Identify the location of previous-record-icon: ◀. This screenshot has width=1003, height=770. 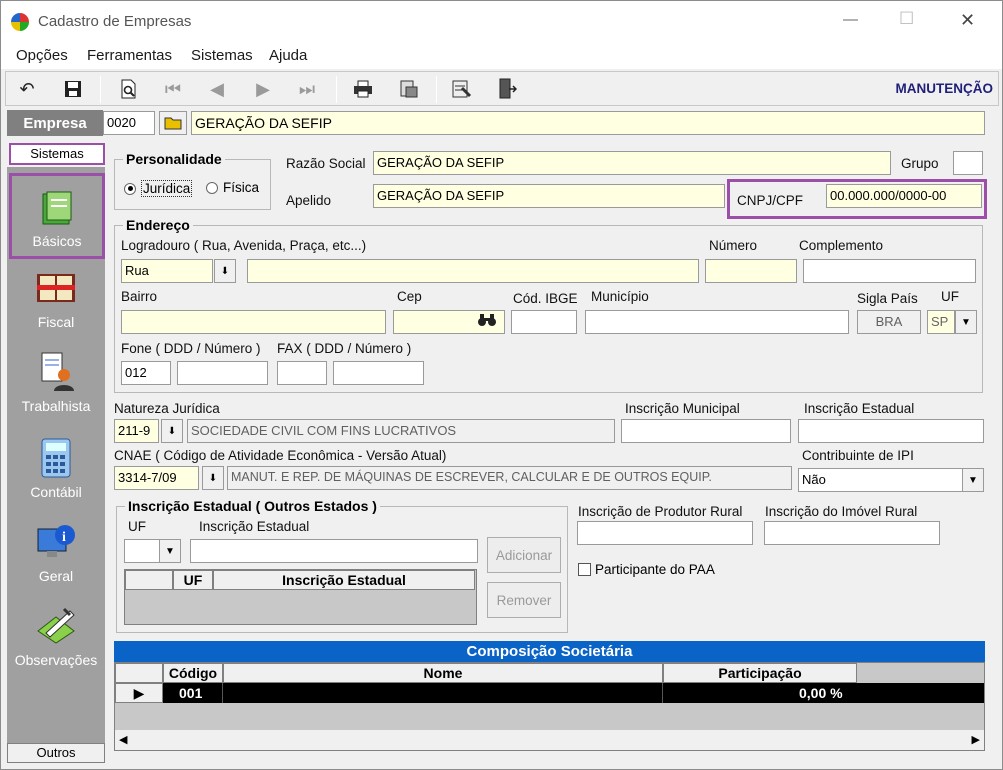
(217, 89).